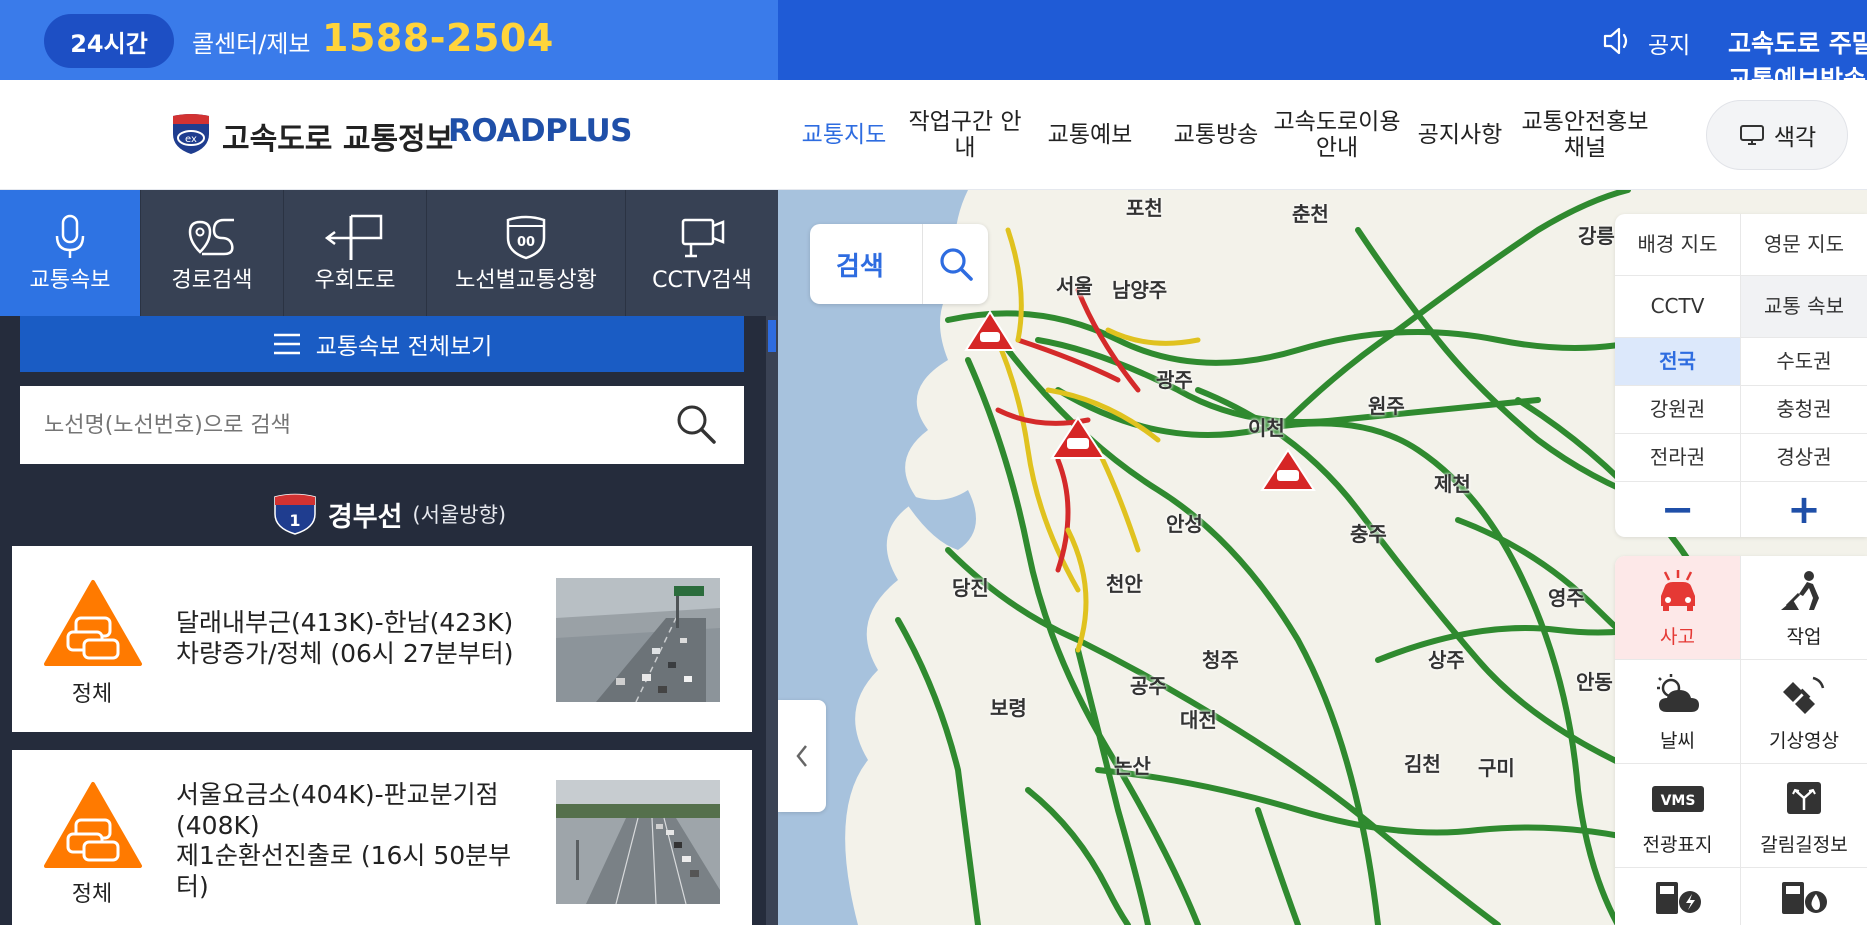 Image resolution: width=1867 pixels, height=925 pixels. What do you see at coordinates (1322, 62) in the screenshot?
I see `notice-banner: 공지 고속도로 주말교통예보방송(7.20~7.21)` at bounding box center [1322, 62].